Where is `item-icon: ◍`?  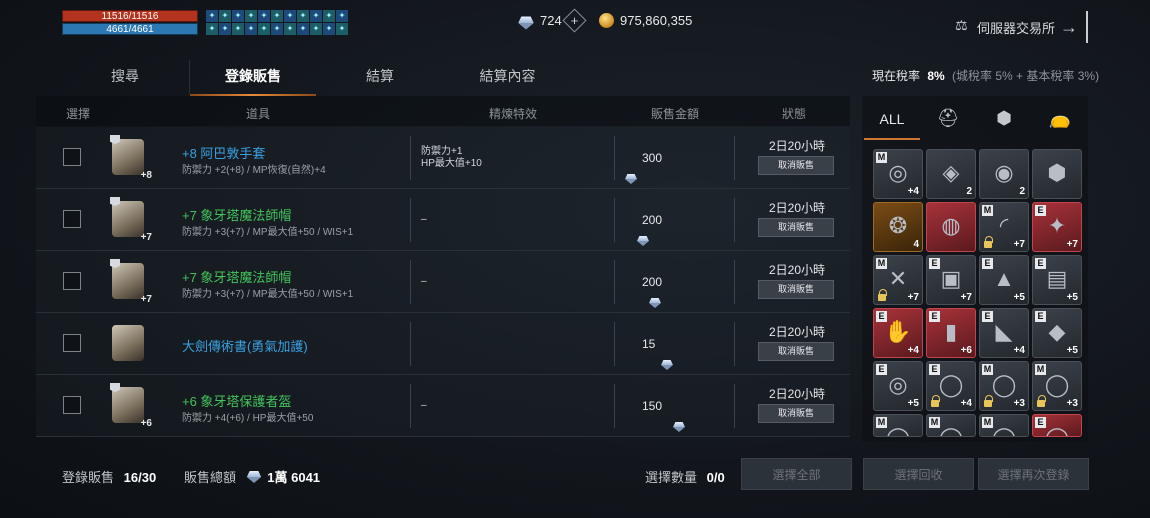
item-icon: ◍ is located at coordinates (951, 225).